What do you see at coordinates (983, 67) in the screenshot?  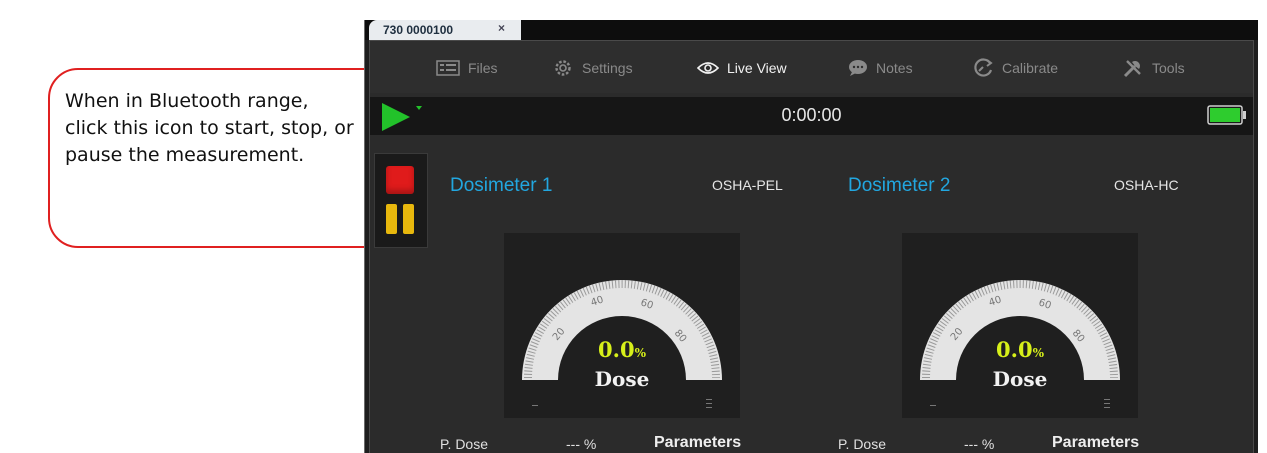 I see `calibrate-icon` at bounding box center [983, 67].